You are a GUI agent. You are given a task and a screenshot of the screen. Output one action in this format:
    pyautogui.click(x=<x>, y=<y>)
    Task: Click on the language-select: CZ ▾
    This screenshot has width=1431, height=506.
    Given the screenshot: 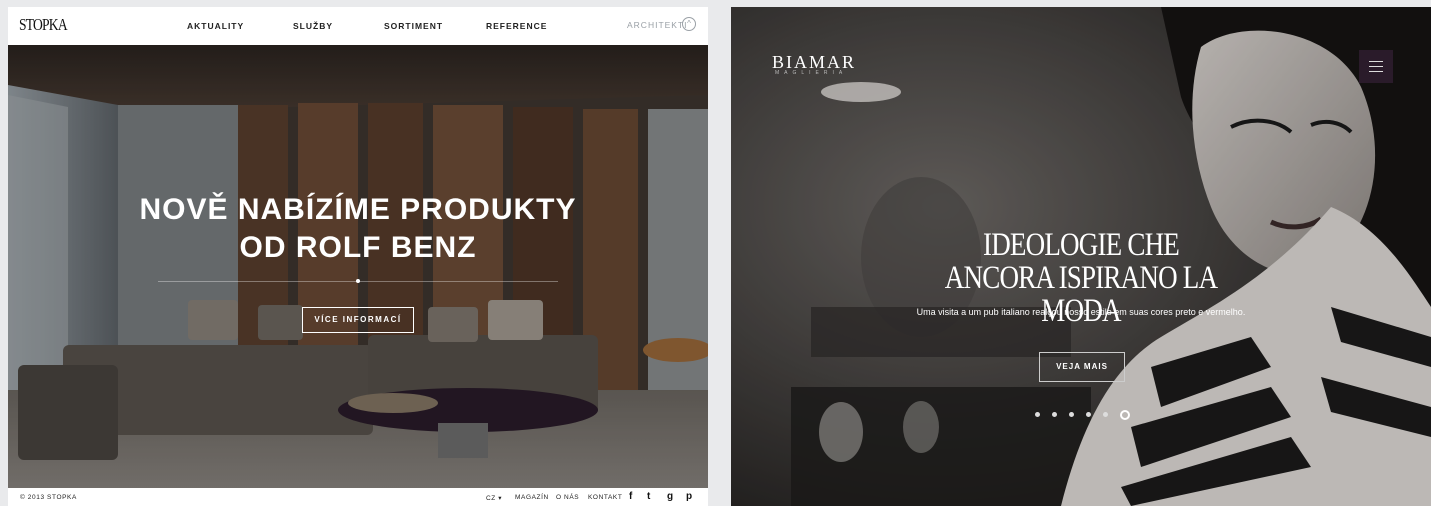 What is the action you would take?
    pyautogui.click(x=494, y=498)
    